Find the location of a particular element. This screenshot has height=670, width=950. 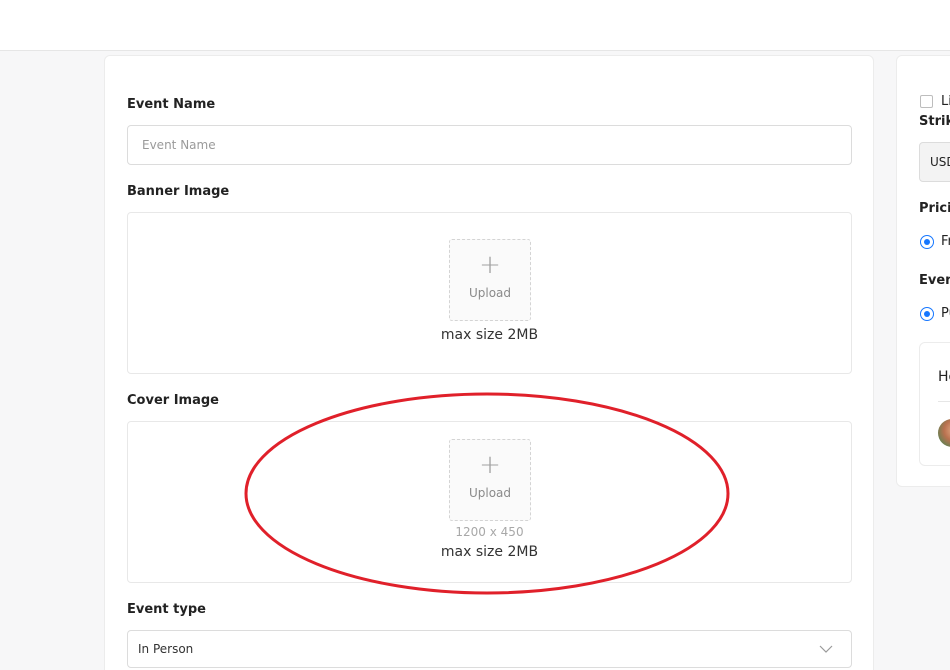

banner-upload-label: Upload is located at coordinates (490, 293).